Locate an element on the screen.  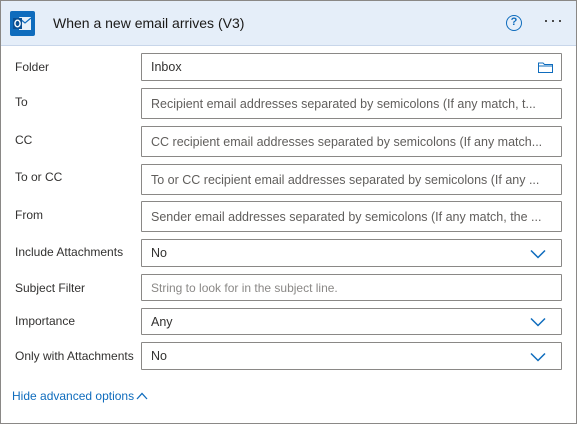
folder-field: Inbox is located at coordinates (351, 67).